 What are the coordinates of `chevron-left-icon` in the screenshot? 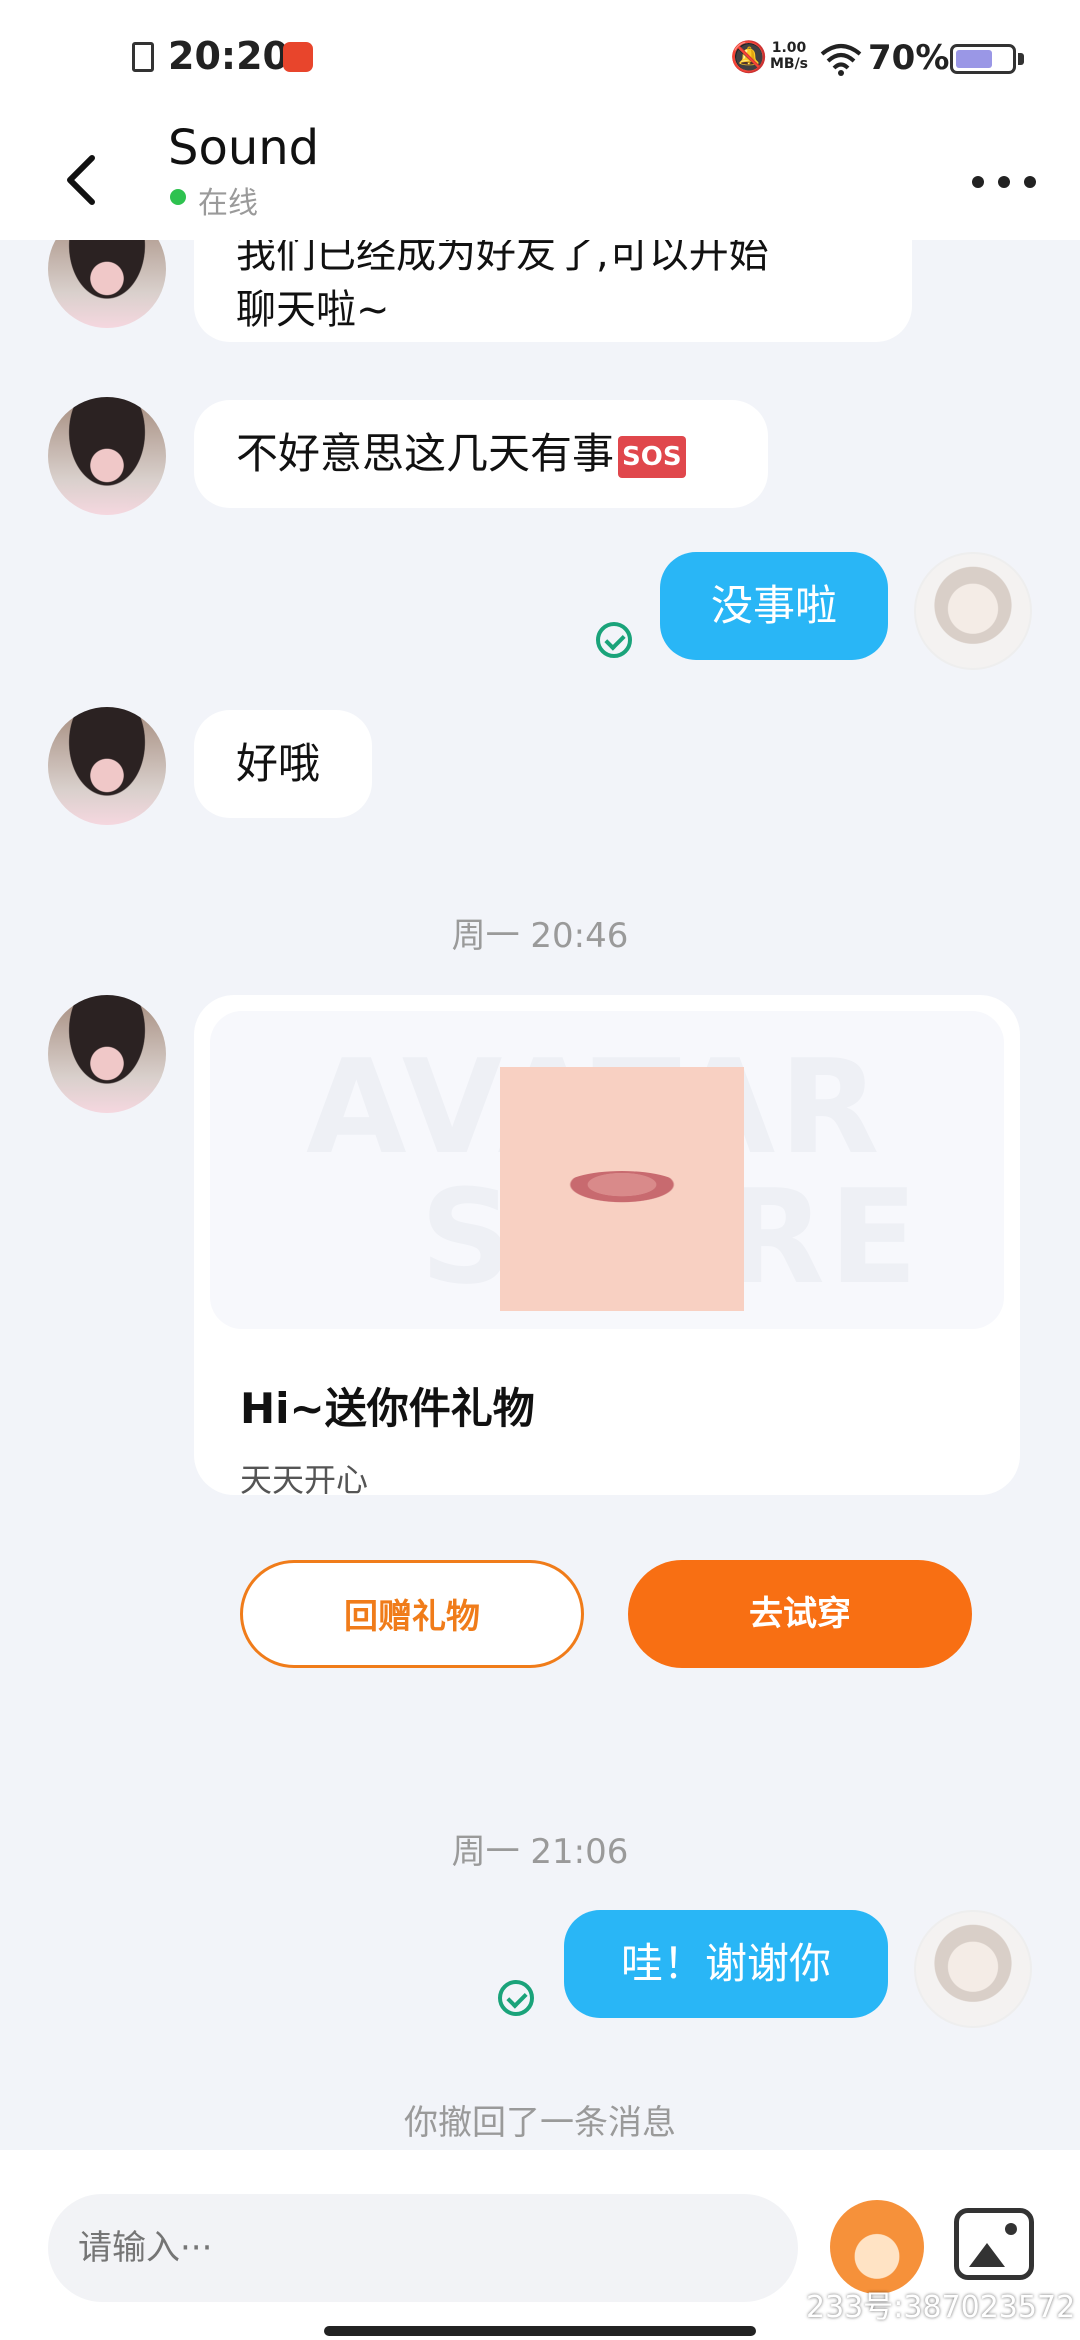 It's located at (81, 180).